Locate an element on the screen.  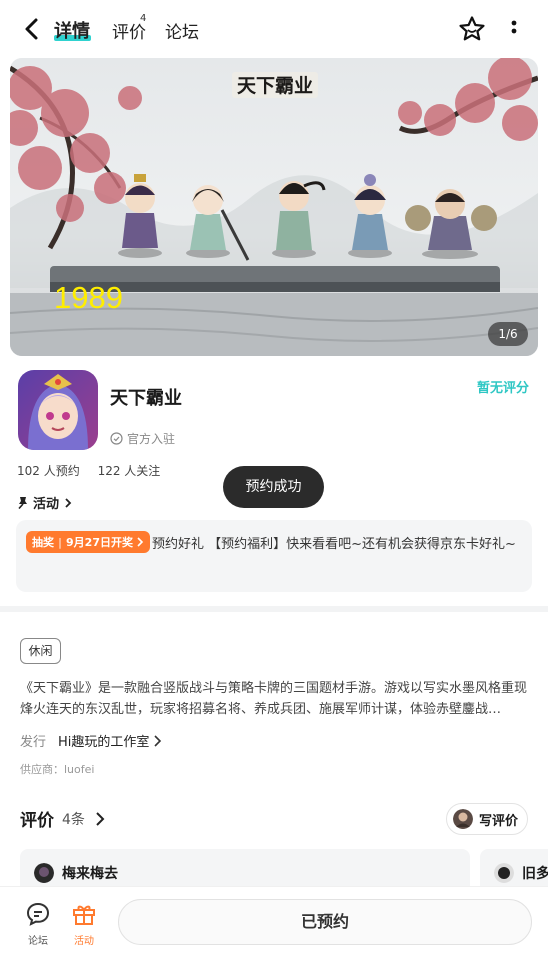
reviews-count-badge: 4 is located at coordinates (143, 18).